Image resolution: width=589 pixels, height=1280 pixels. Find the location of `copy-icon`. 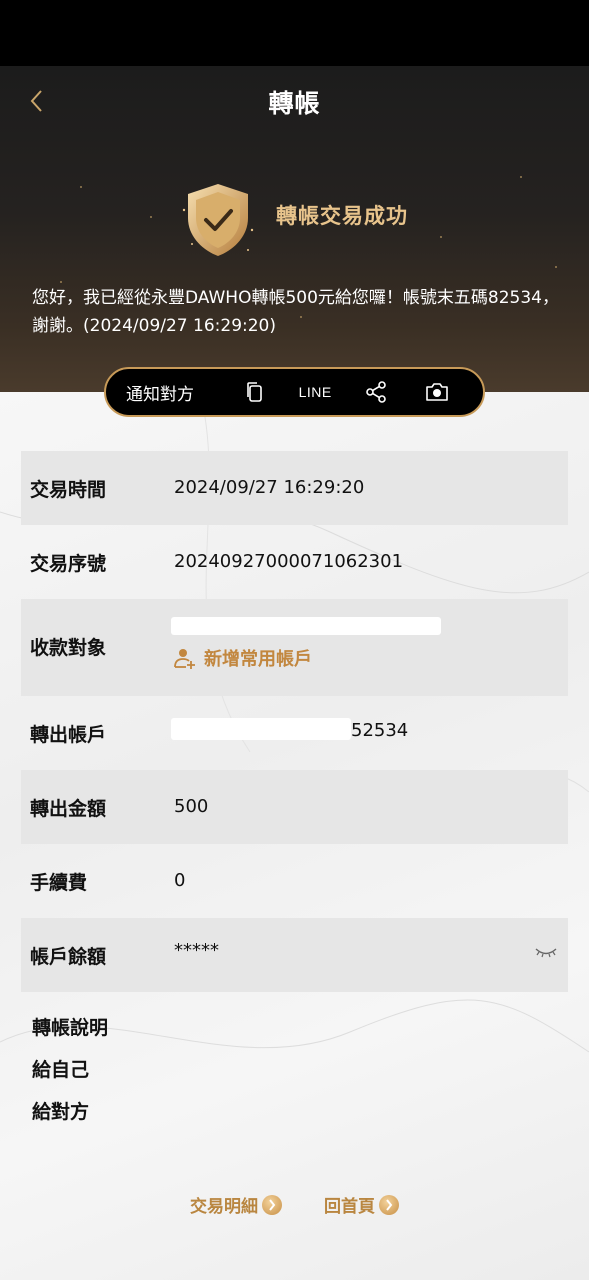

copy-icon is located at coordinates (255, 392).